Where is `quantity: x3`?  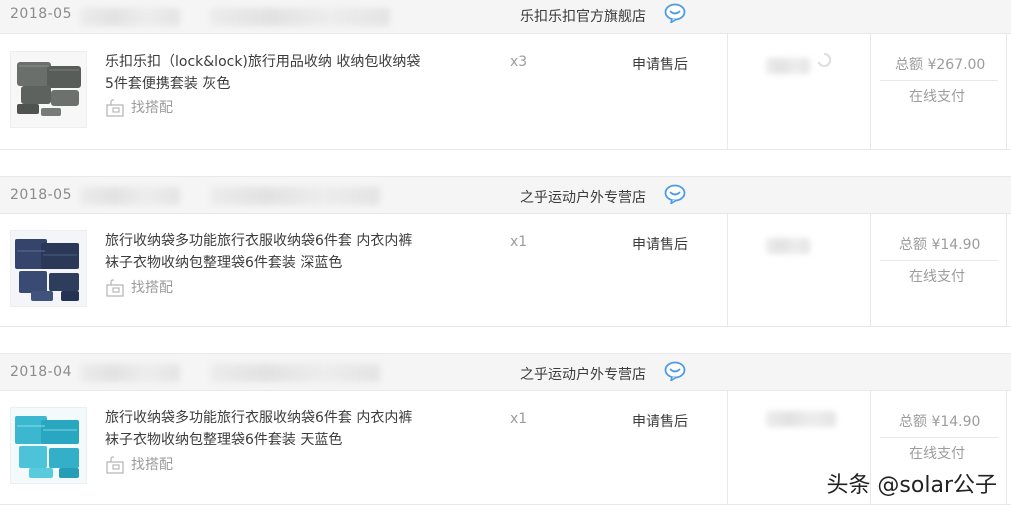 quantity: x3 is located at coordinates (519, 62).